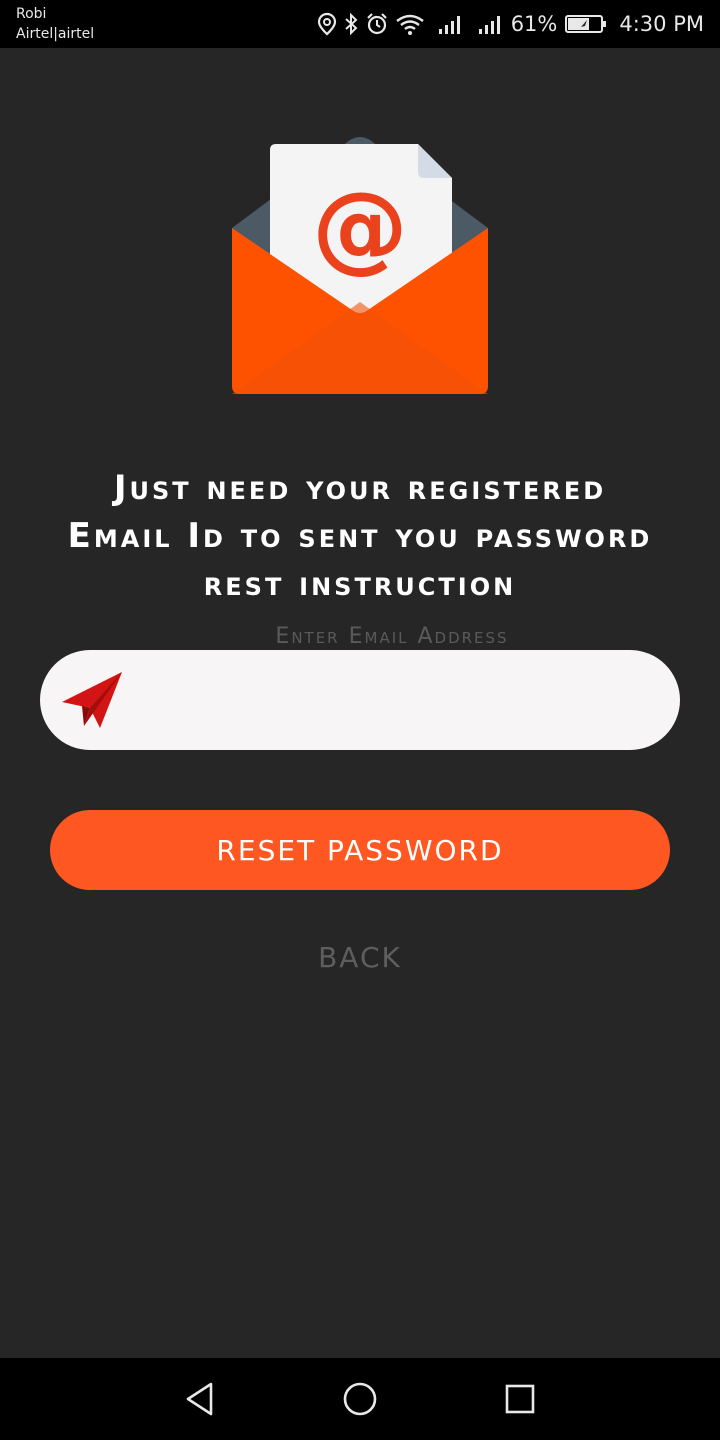 The image size is (720, 1440). What do you see at coordinates (661, 24) in the screenshot?
I see `clock: 4:30 PM` at bounding box center [661, 24].